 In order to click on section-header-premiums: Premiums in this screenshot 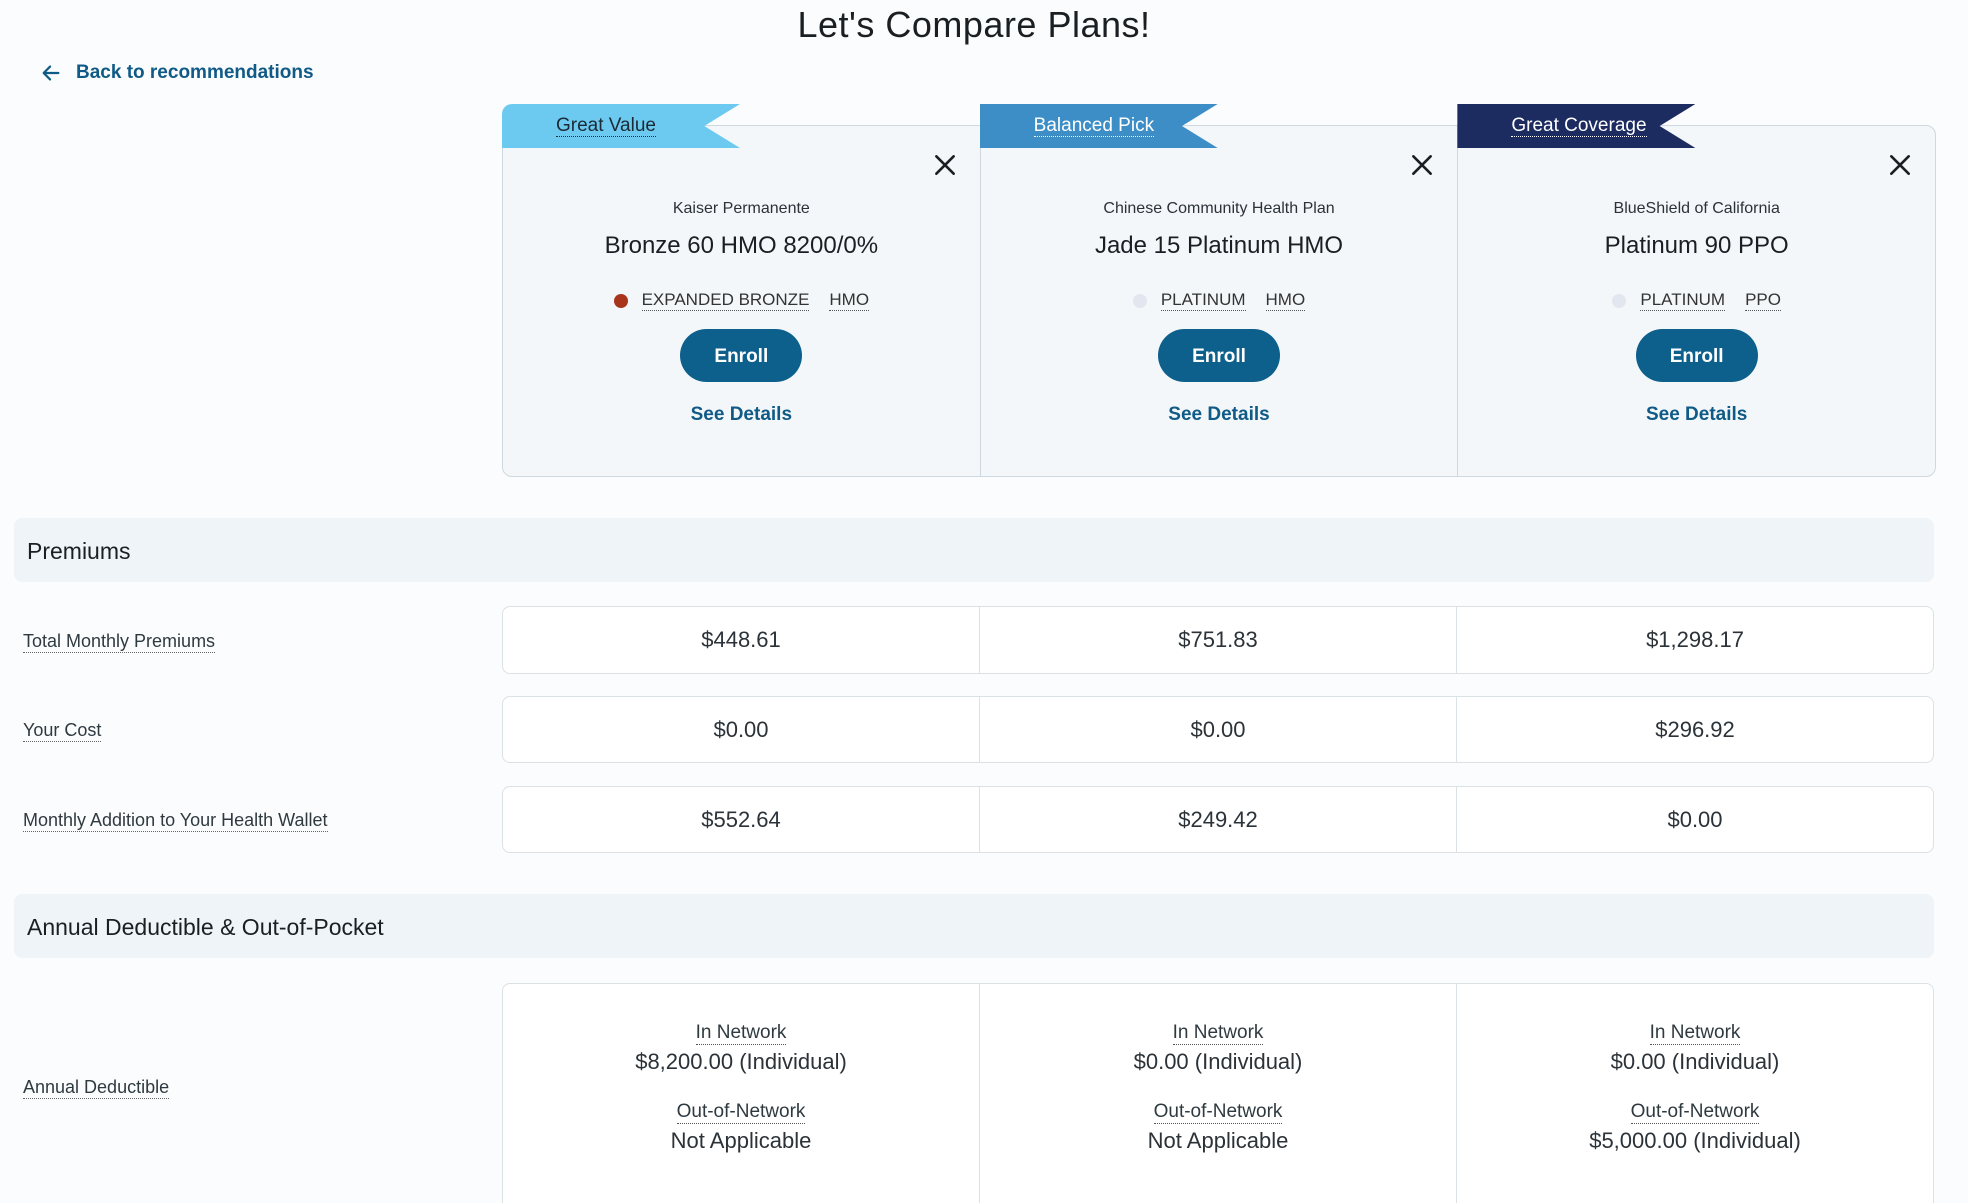, I will do `click(974, 550)`.